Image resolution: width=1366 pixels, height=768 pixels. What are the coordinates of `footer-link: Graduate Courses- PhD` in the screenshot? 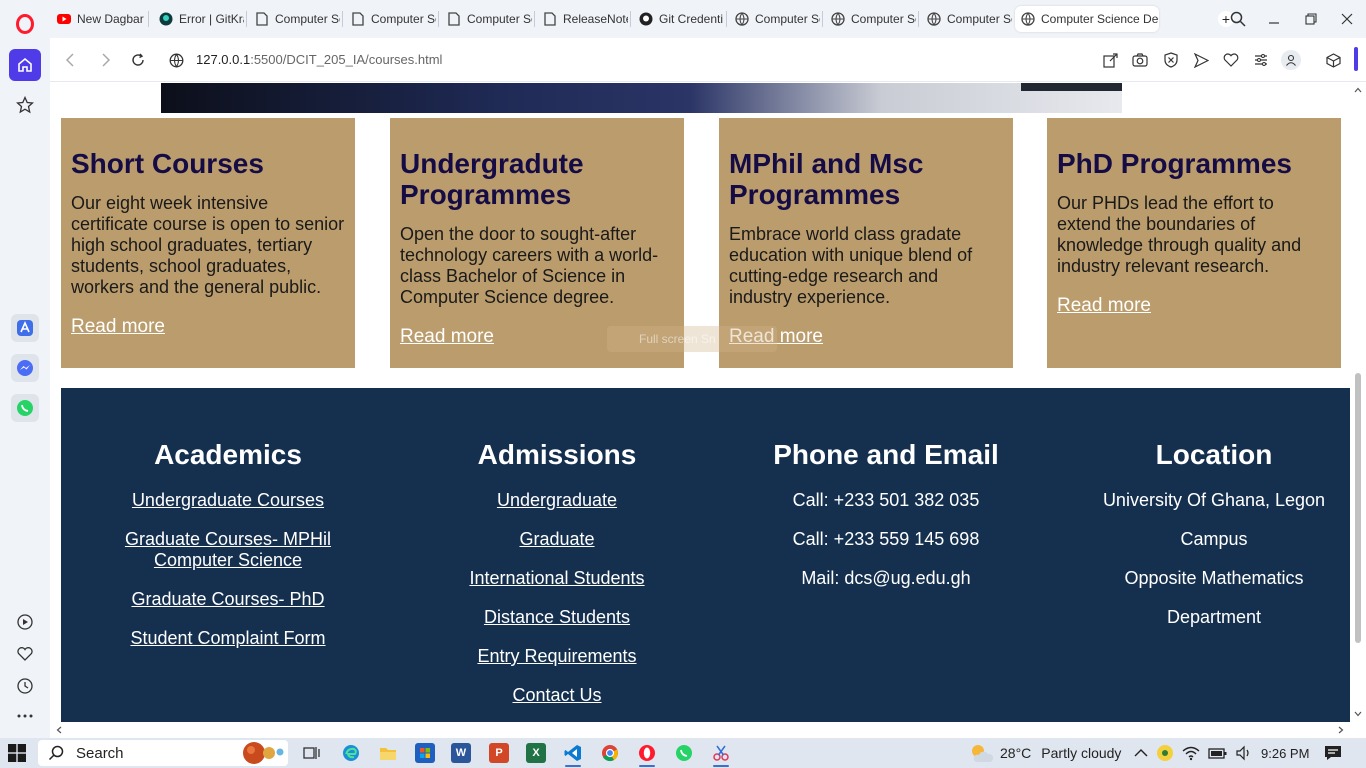 It's located at (228, 599).